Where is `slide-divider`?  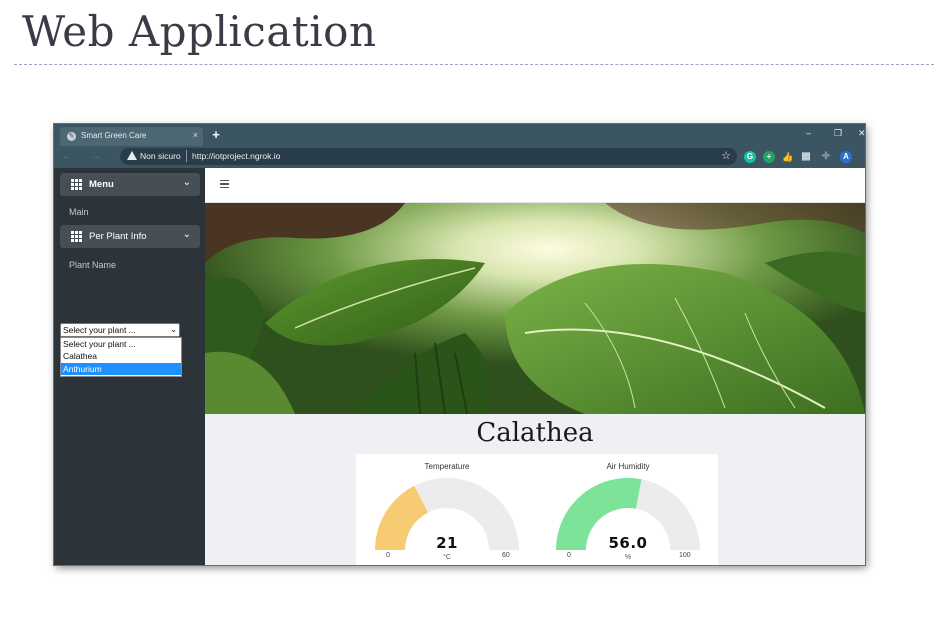 slide-divider is located at coordinates (474, 64).